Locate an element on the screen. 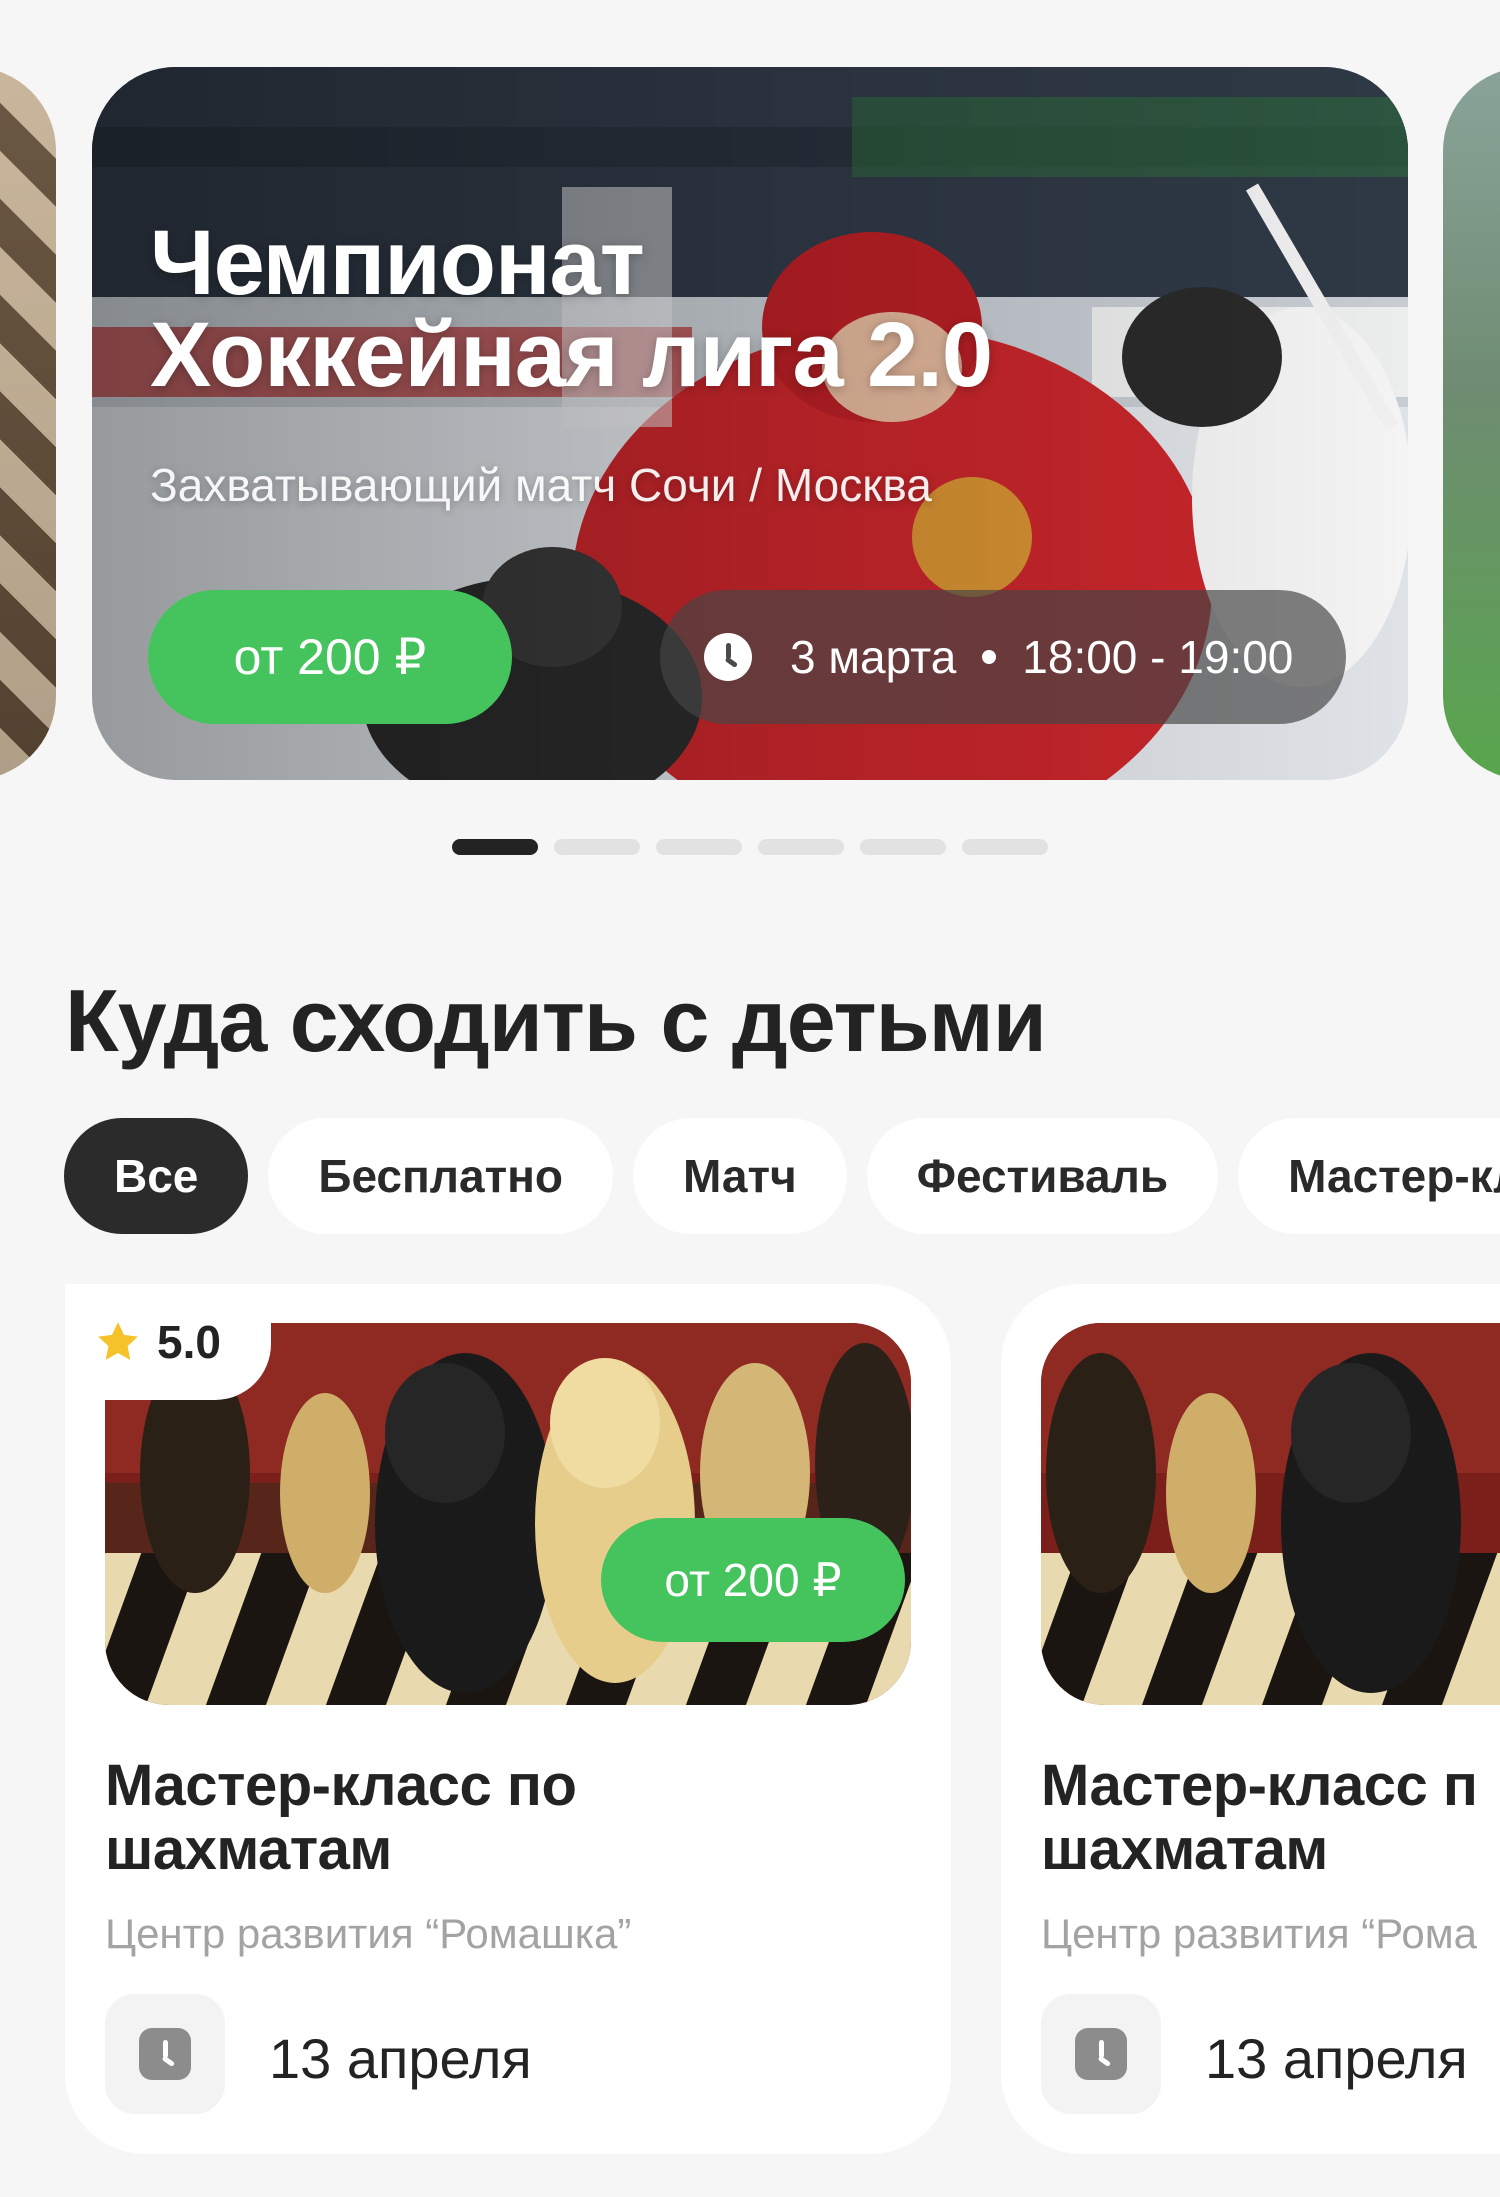 The height and width of the screenshot is (2197, 1500). rating-value: 5.0 is located at coordinates (189, 1342).